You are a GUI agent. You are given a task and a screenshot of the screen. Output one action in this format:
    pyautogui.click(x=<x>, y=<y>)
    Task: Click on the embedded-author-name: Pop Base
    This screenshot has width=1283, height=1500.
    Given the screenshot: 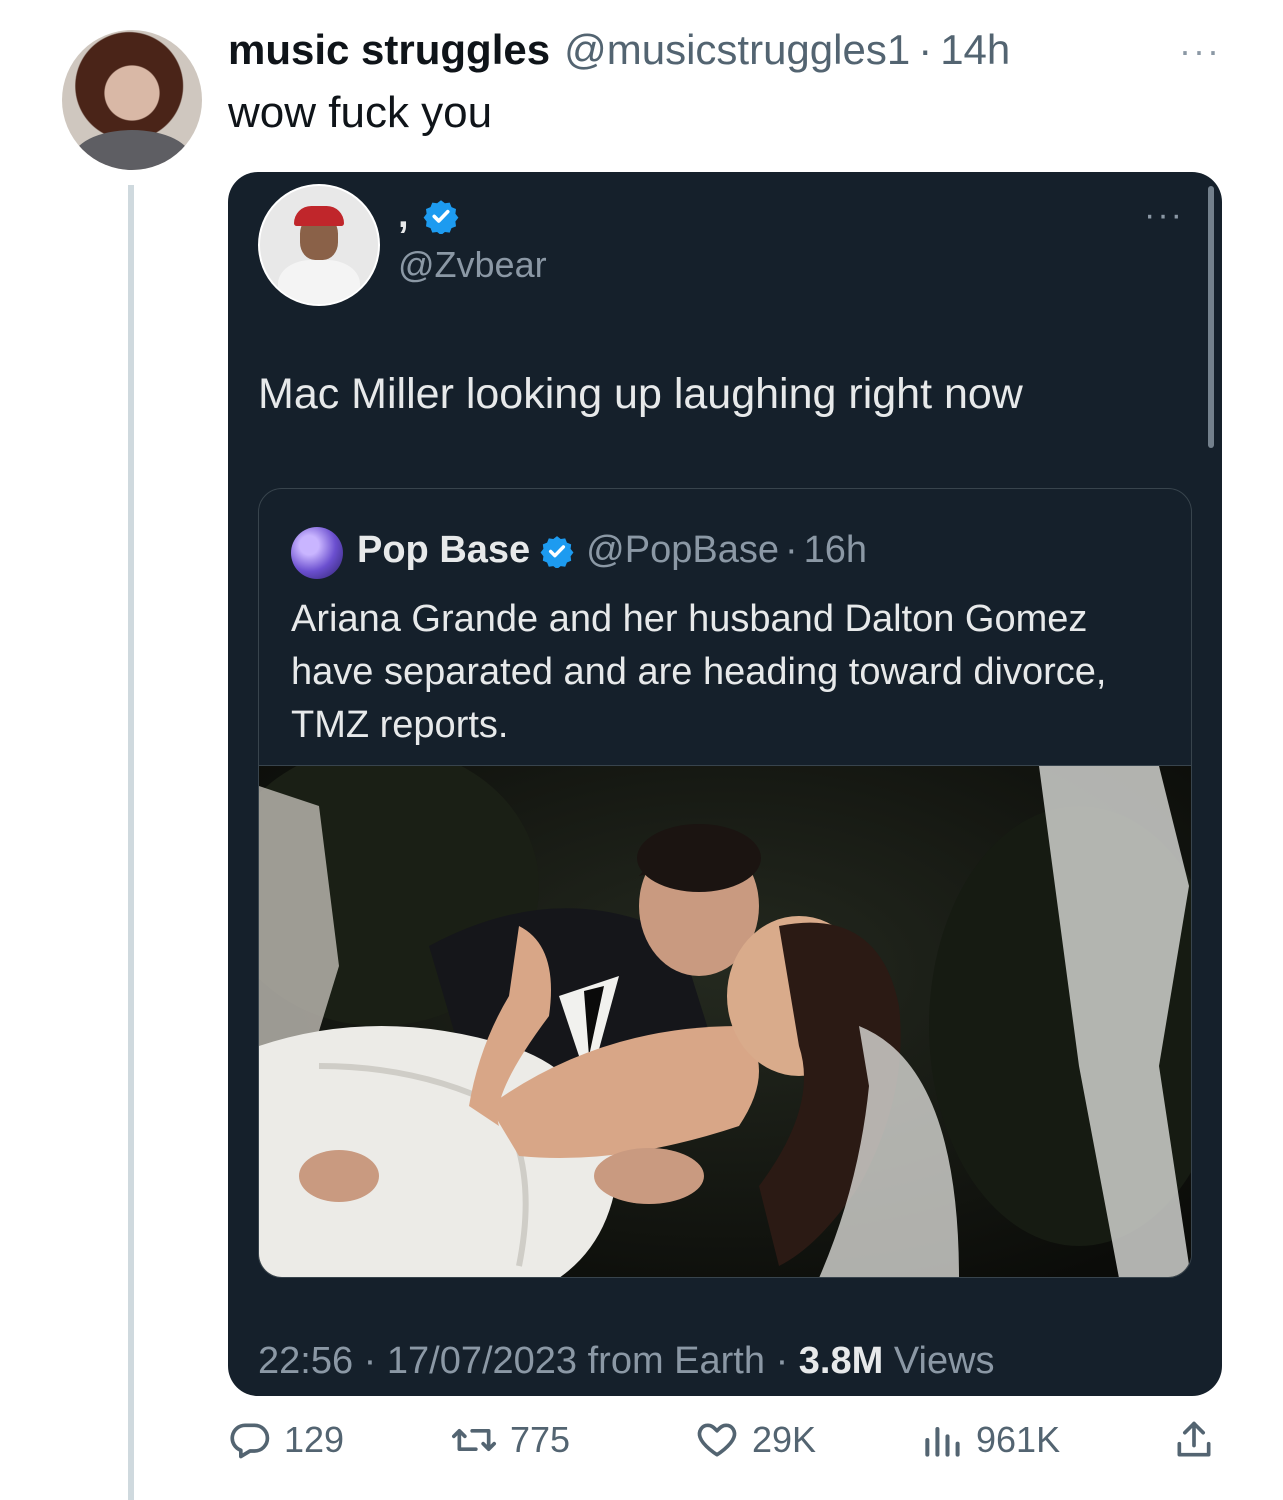 What is the action you would take?
    pyautogui.click(x=443, y=550)
    